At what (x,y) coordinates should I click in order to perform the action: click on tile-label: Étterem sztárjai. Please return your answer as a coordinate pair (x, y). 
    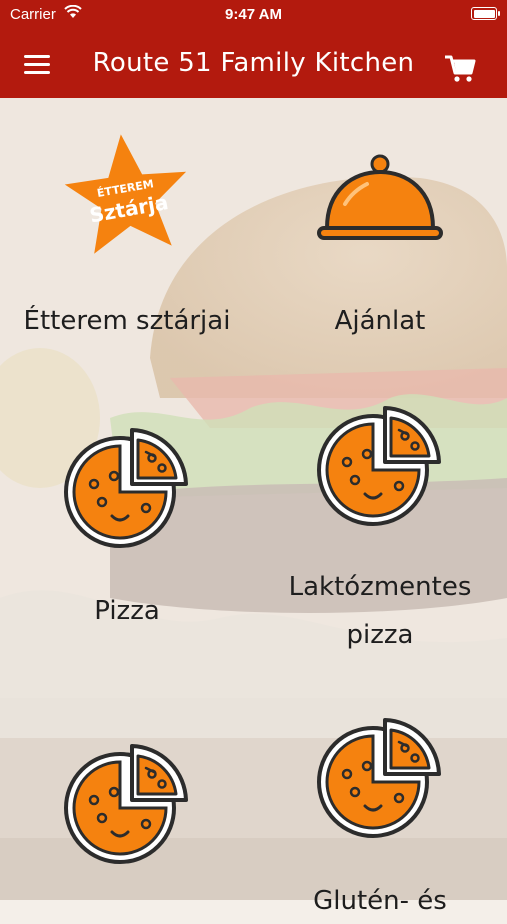
    Looking at the image, I should click on (127, 321).